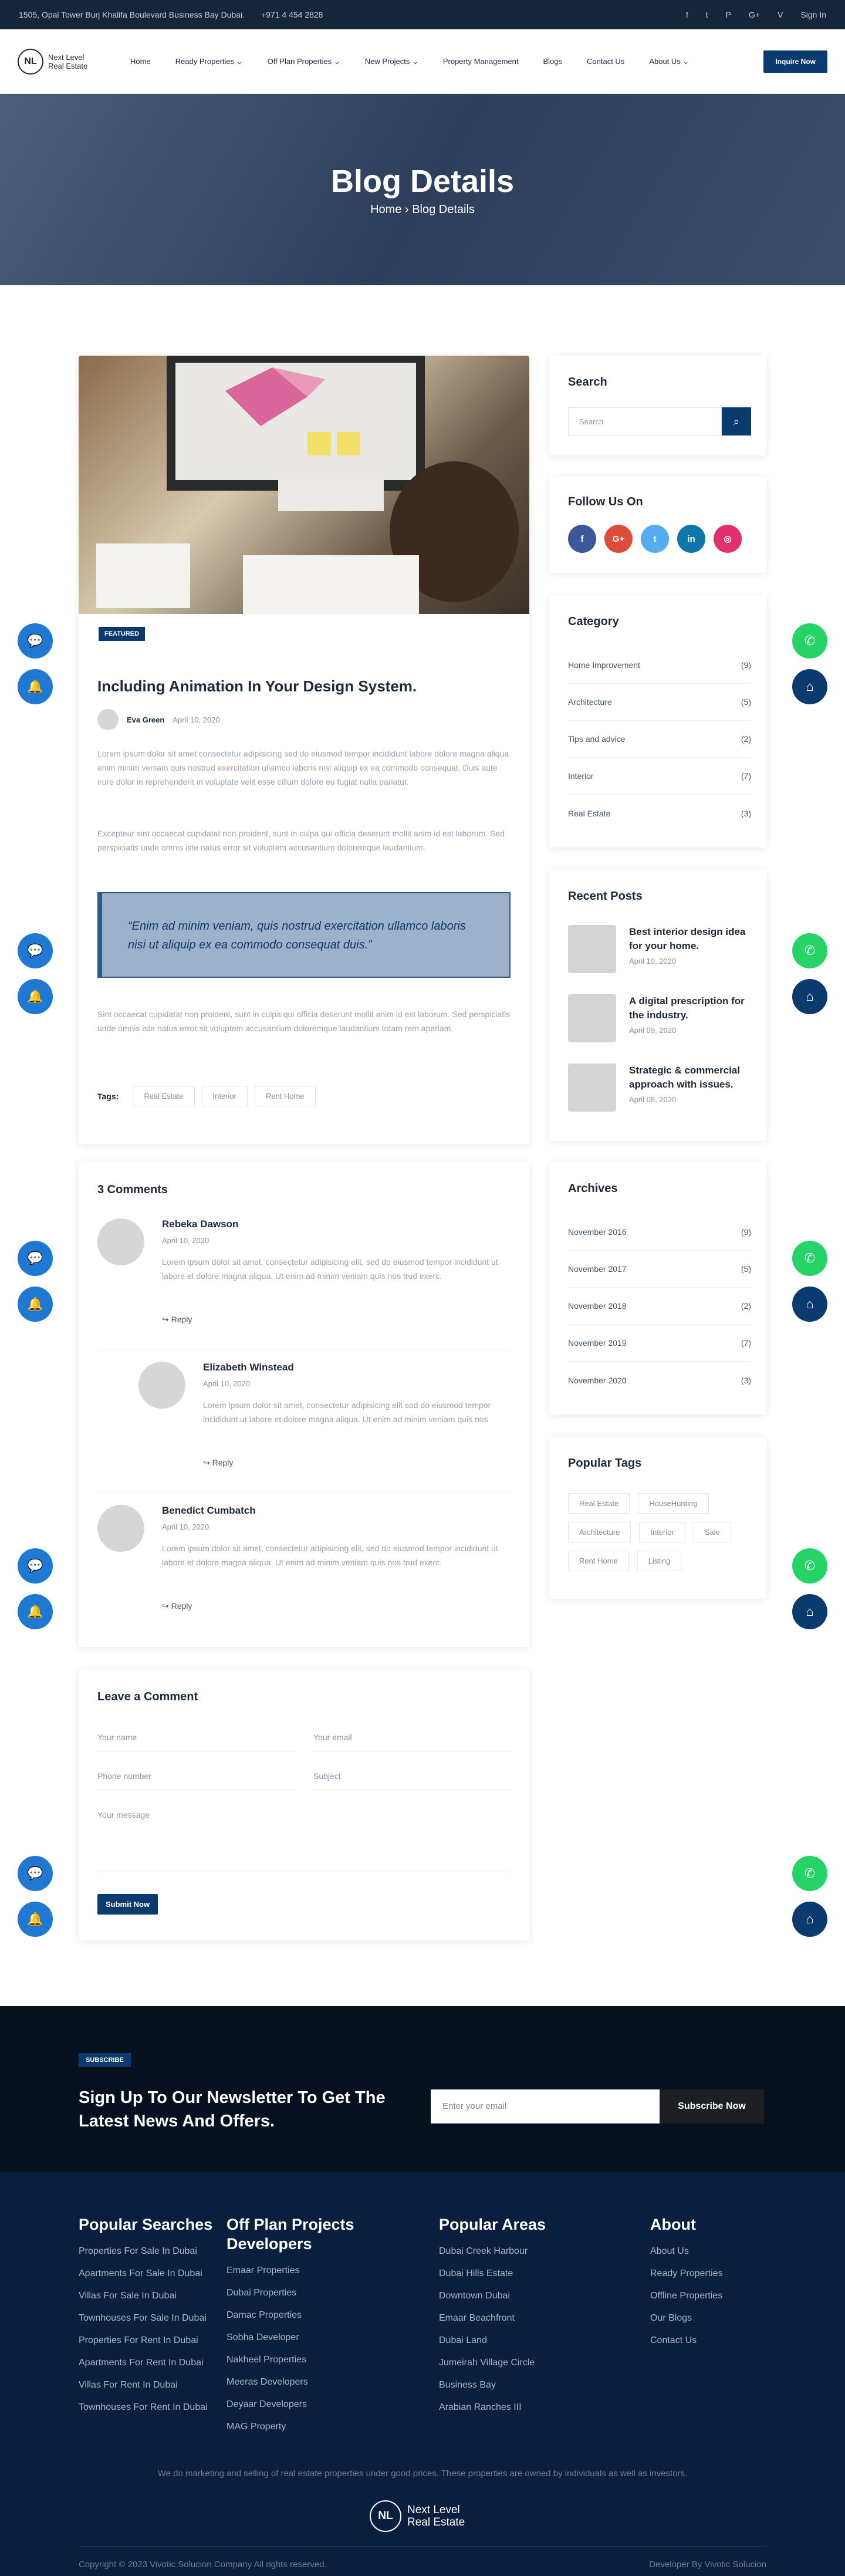  I want to click on archive-item: November 2019 (7), so click(659, 1344).